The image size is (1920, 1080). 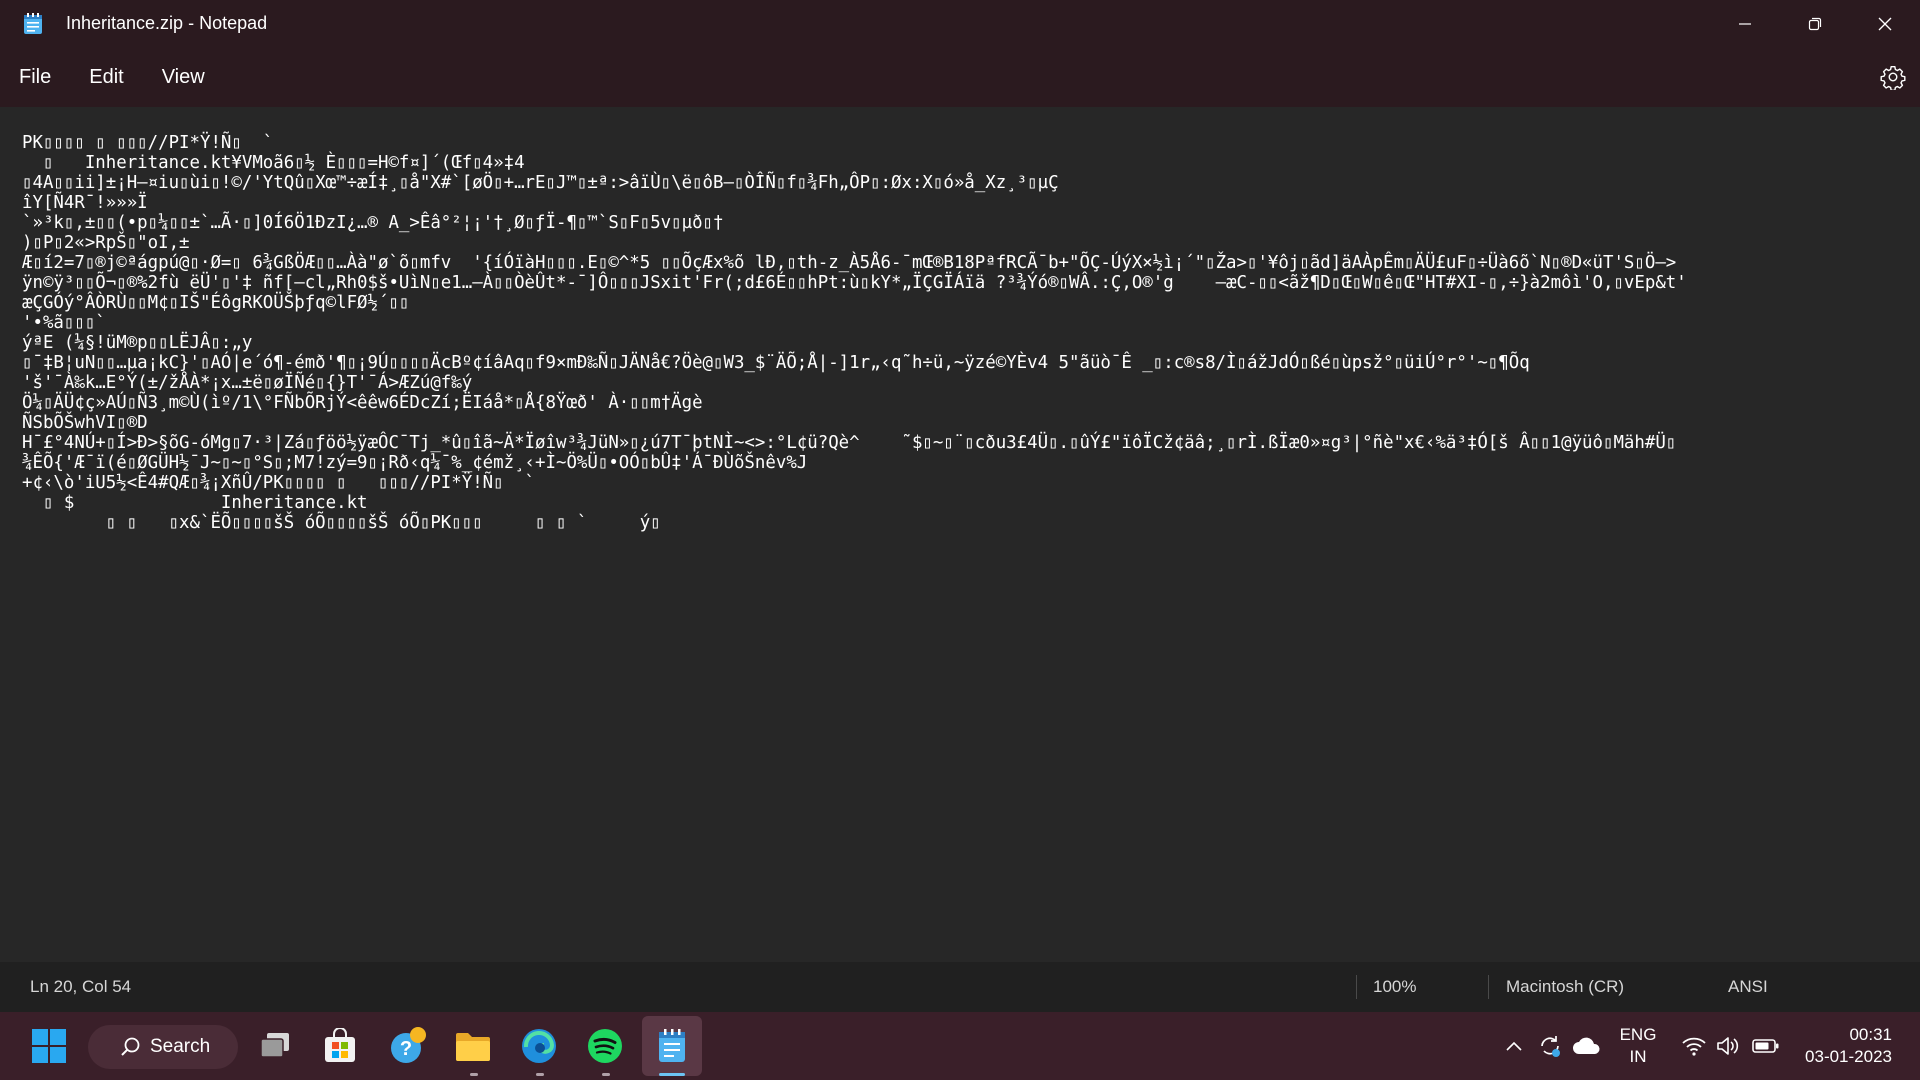 I want to click on sync-icon, so click(x=1550, y=1046).